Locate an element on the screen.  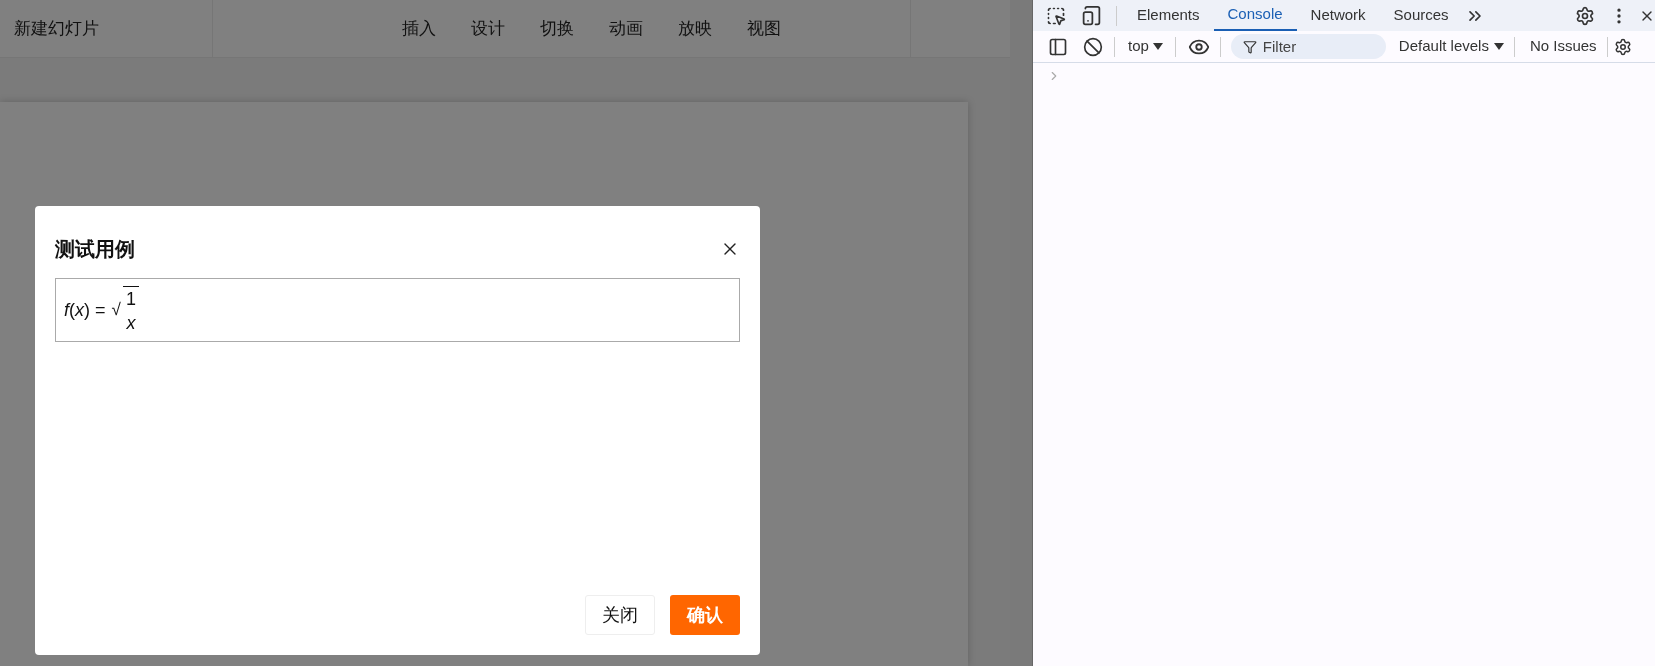
dialog-title: 测试用例 is located at coordinates (95, 249).